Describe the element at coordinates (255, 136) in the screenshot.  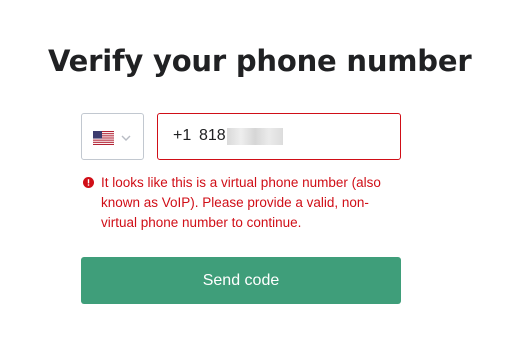
I see `redacted-phone-digits` at that location.